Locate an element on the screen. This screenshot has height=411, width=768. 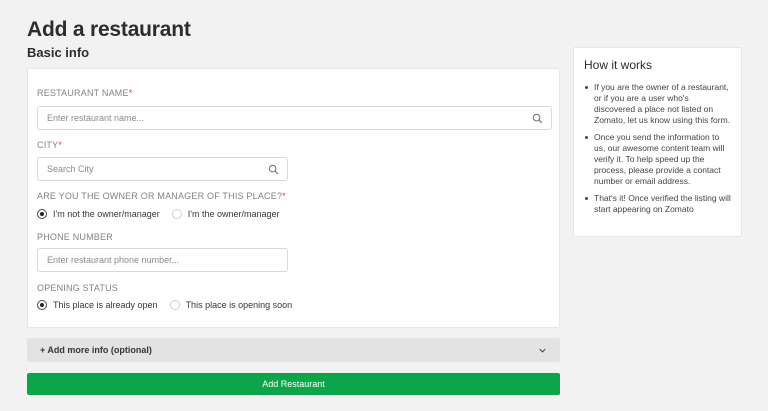
radio-label: I'm the owner/manager is located at coordinates (233, 214).